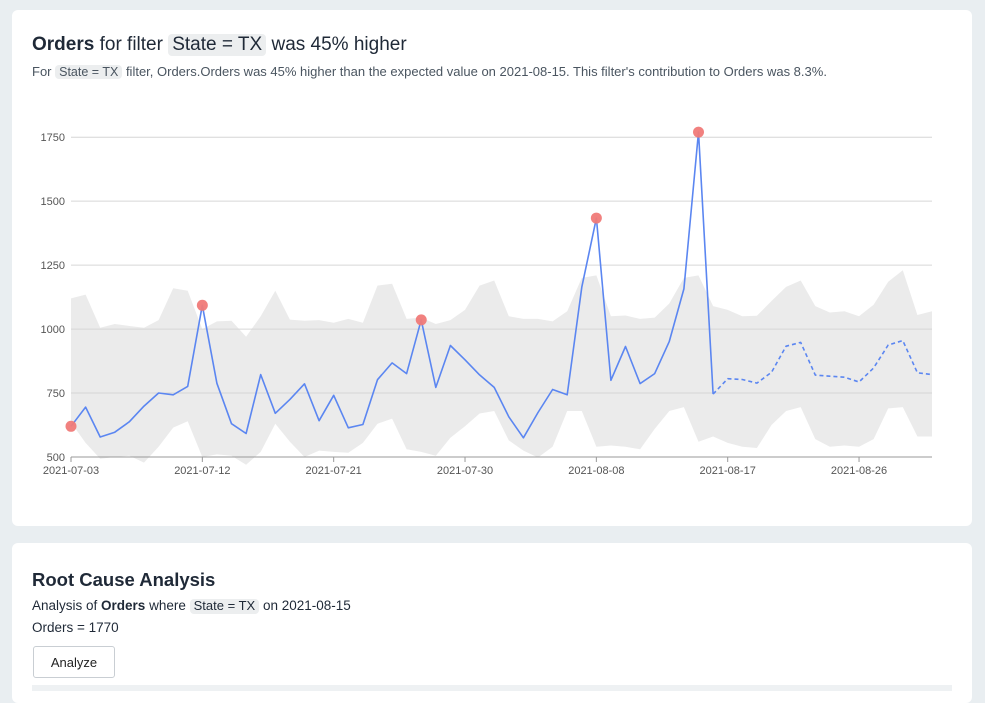  Describe the element at coordinates (224, 606) in the screenshot. I see `rca-filter-pill: State = TX` at that location.